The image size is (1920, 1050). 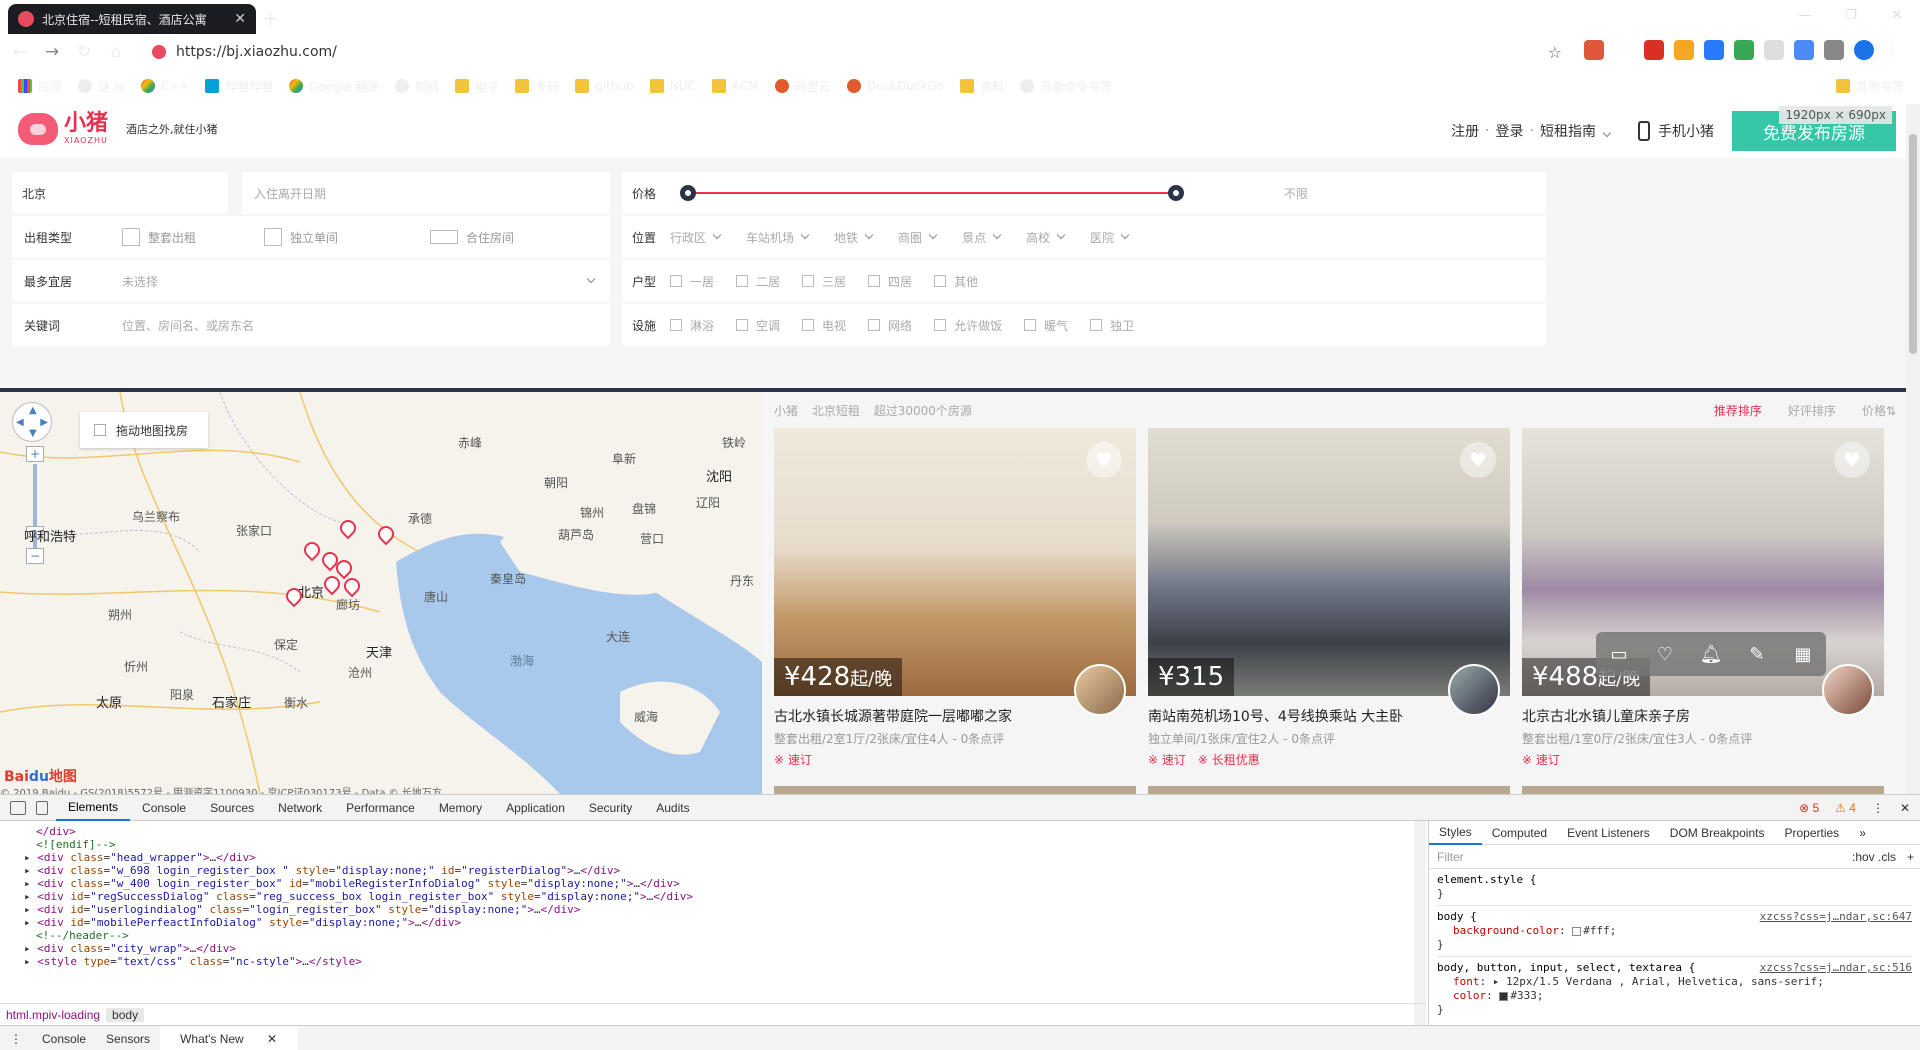 I want to click on warning-count: ⚠ 4, so click(x=1845, y=808).